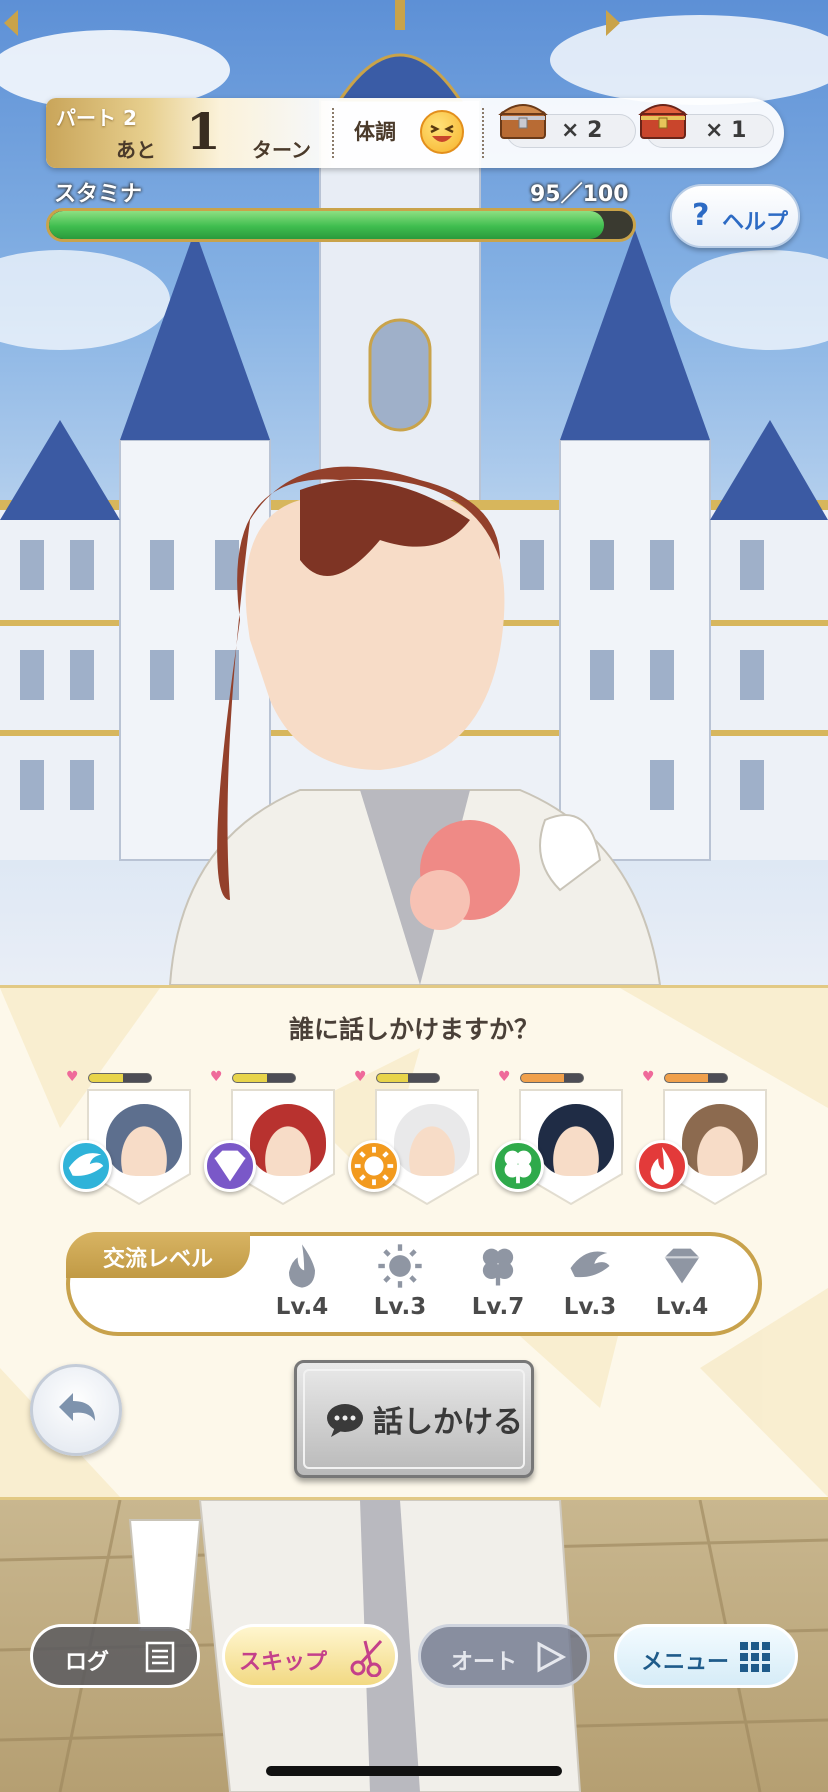 Image resolution: width=828 pixels, height=1792 pixels. Describe the element at coordinates (136, 150) in the screenshot. I see `remaining-prefix: あと` at that location.